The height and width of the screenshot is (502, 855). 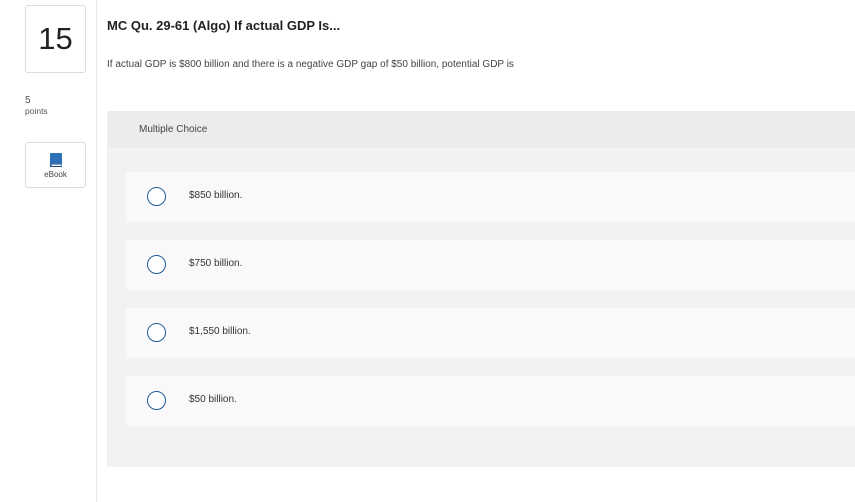 What do you see at coordinates (481, 129) in the screenshot?
I see `multiple-choice-header: Multiple Choice` at bounding box center [481, 129].